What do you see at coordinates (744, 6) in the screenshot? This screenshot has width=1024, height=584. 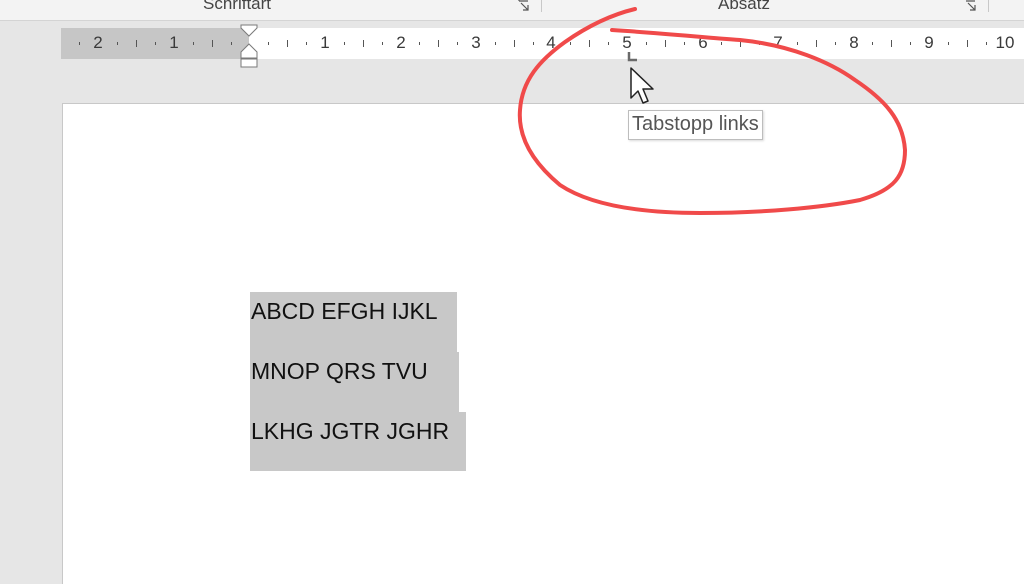 I see `group-label-paragraph: Absatz` at bounding box center [744, 6].